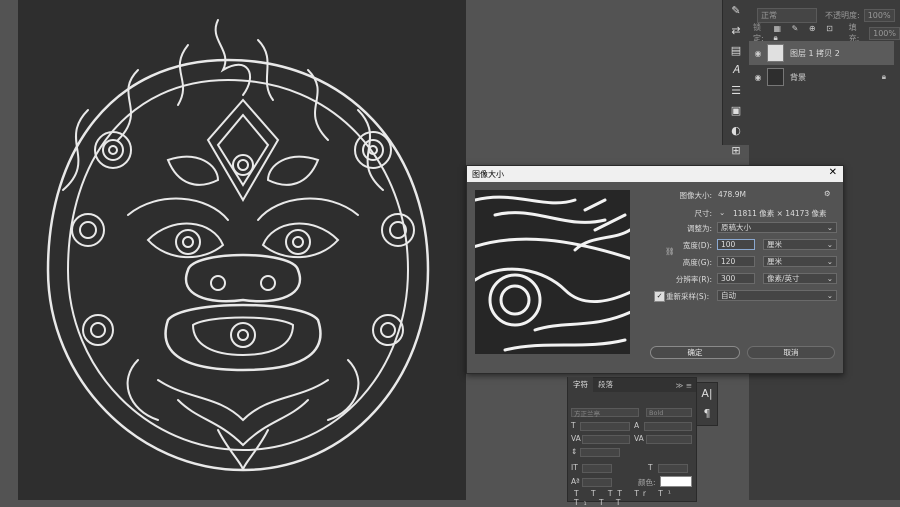  I want to click on height-unit: 厘米, so click(774, 261).